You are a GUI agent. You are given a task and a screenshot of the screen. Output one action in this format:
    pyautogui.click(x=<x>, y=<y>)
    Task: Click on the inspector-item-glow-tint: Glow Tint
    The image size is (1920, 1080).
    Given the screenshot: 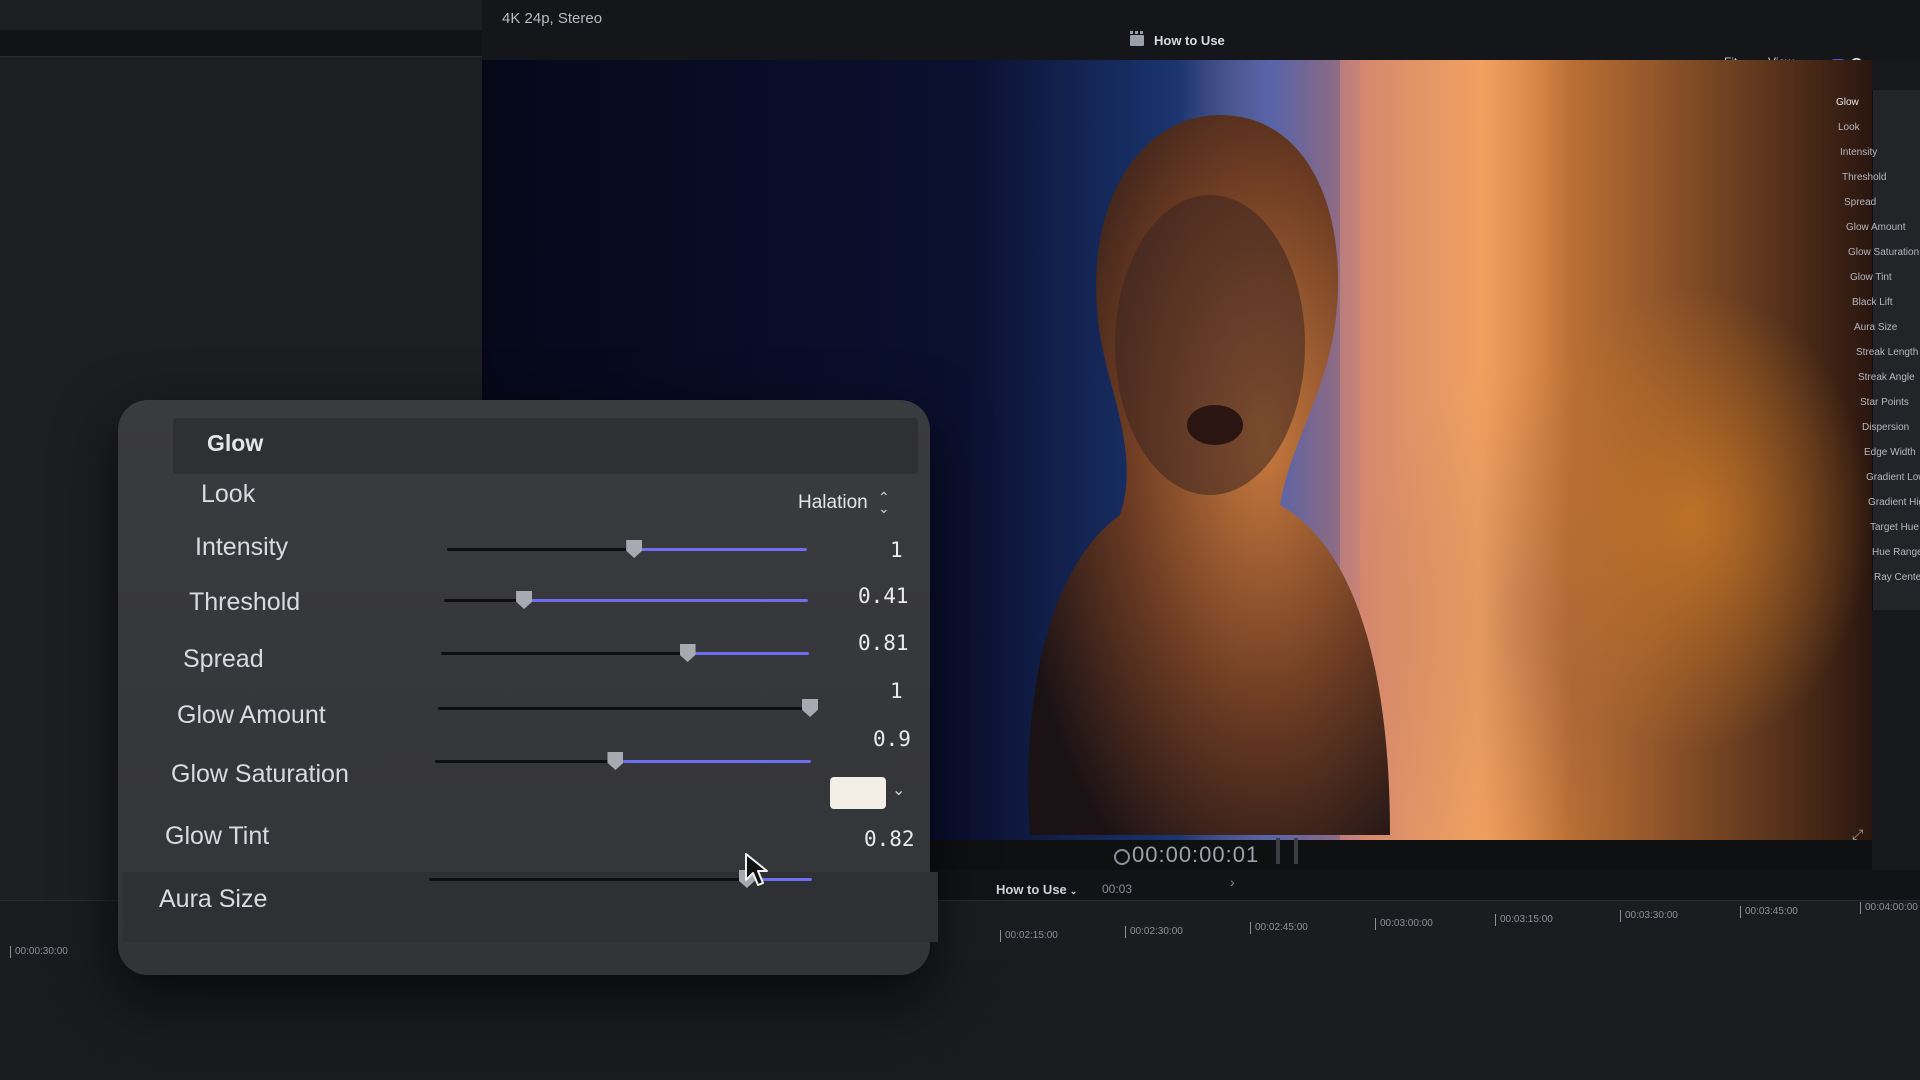 What is the action you would take?
    pyautogui.click(x=1871, y=277)
    